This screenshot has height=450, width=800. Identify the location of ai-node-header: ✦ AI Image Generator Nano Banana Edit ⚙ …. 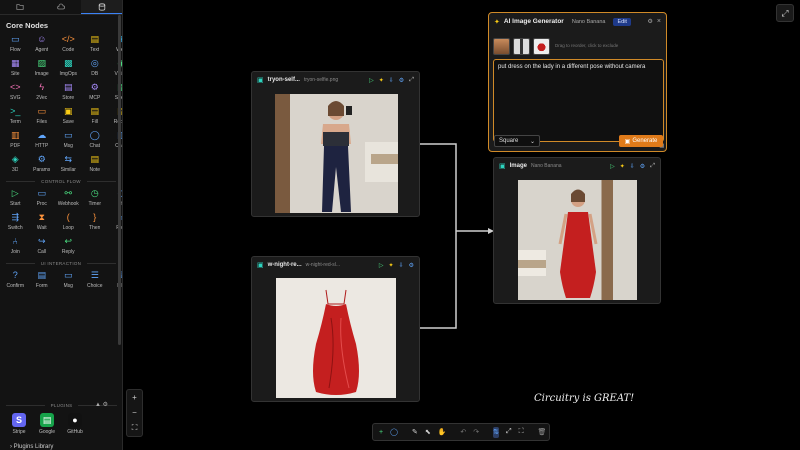
(577, 21).